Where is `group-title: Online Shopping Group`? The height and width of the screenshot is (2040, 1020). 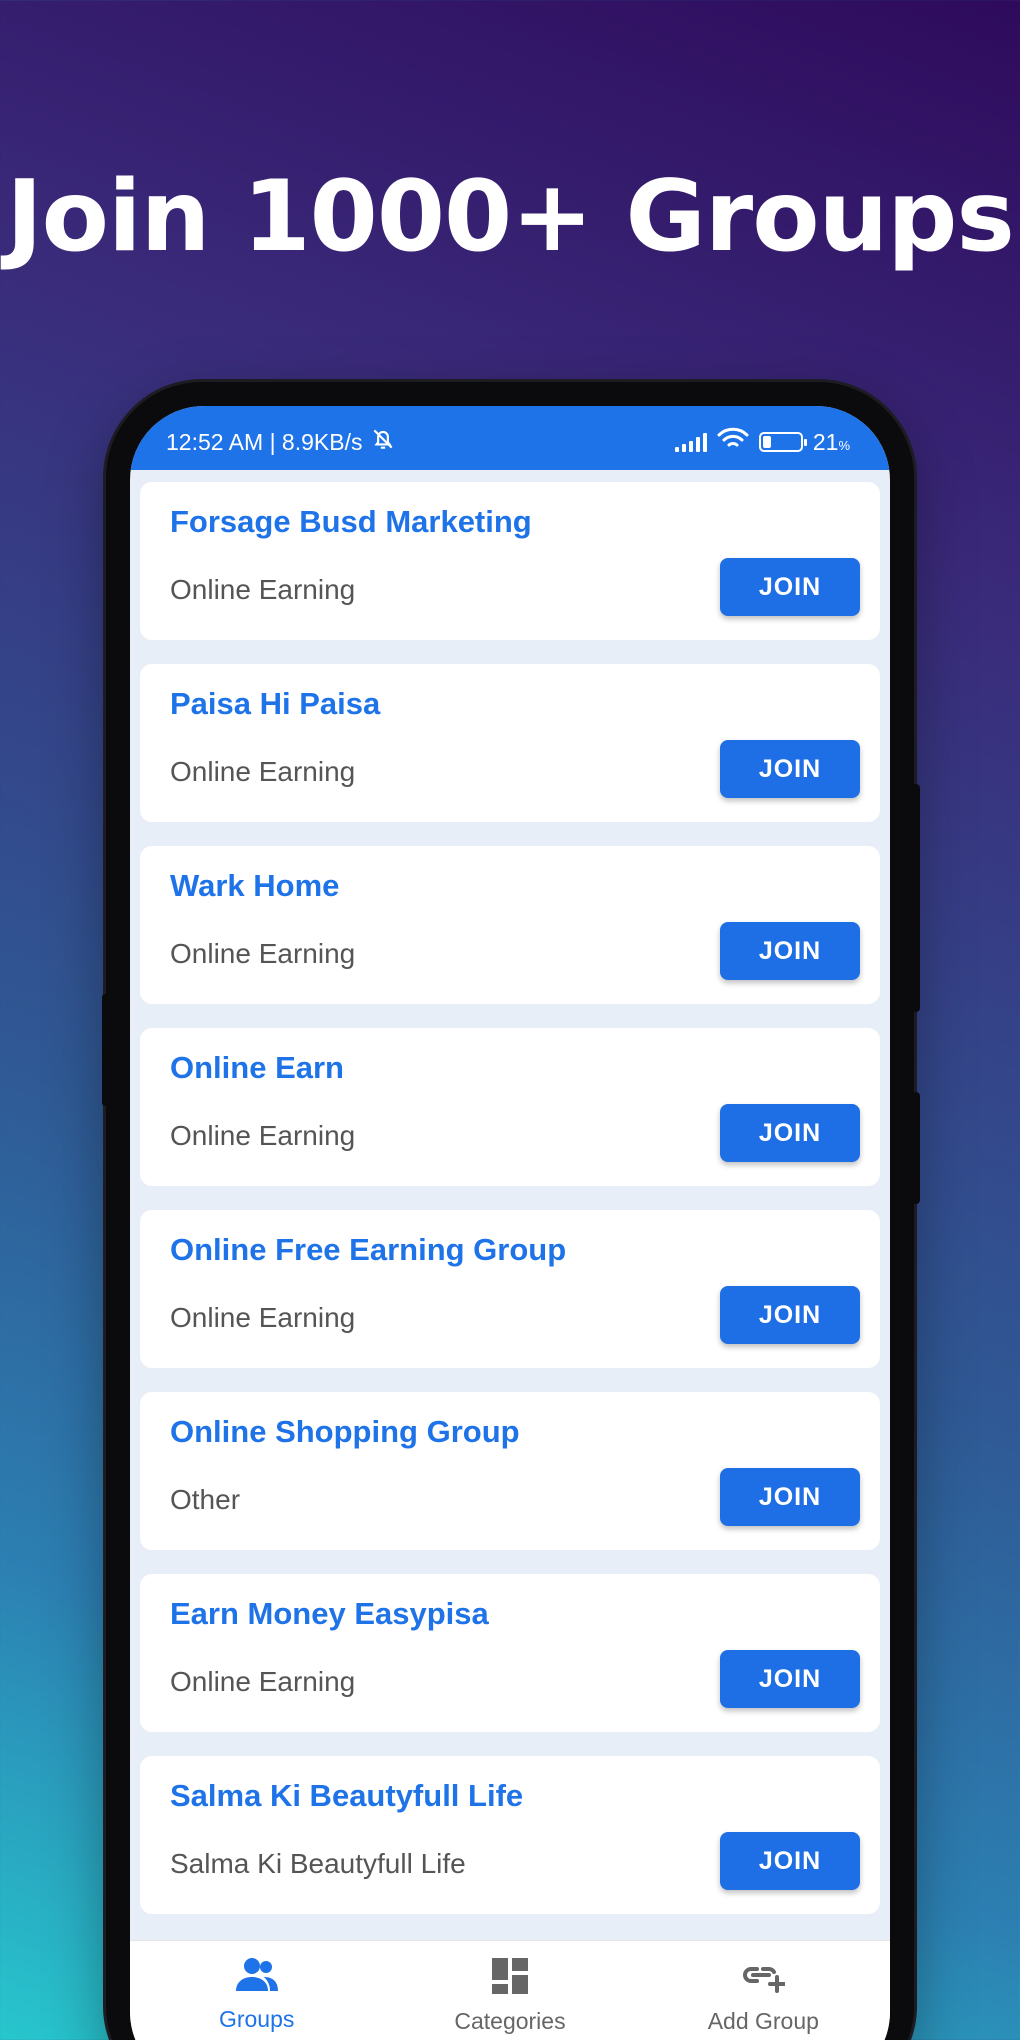 group-title: Online Shopping Group is located at coordinates (345, 1431).